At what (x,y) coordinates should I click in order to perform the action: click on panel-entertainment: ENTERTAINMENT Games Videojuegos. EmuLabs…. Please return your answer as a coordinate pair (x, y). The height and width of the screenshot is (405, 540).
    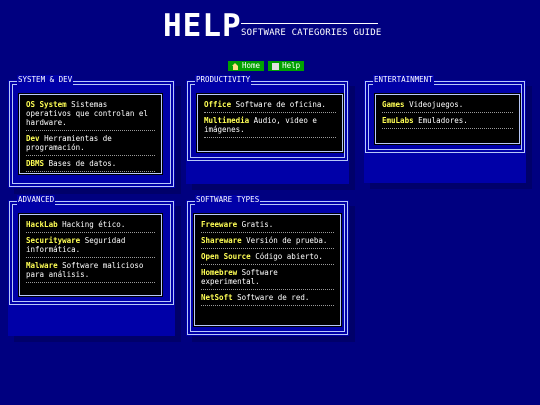
    Looking at the image, I should click on (445, 129).